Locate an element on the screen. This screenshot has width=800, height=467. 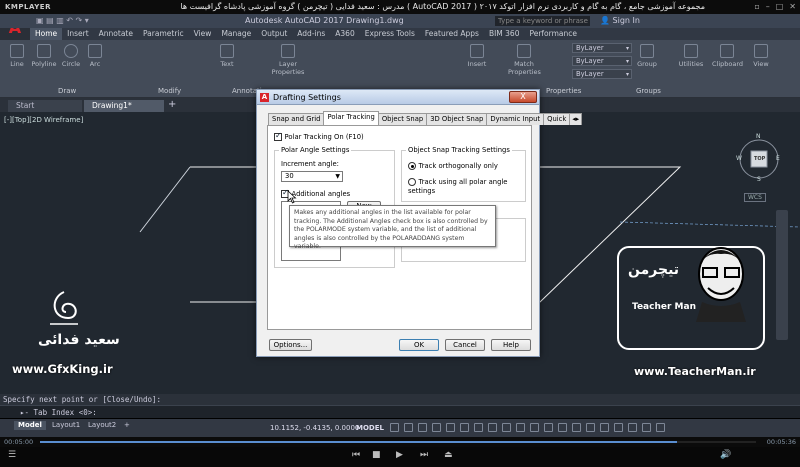
circle-tool: Circle is located at coordinates (71, 56).